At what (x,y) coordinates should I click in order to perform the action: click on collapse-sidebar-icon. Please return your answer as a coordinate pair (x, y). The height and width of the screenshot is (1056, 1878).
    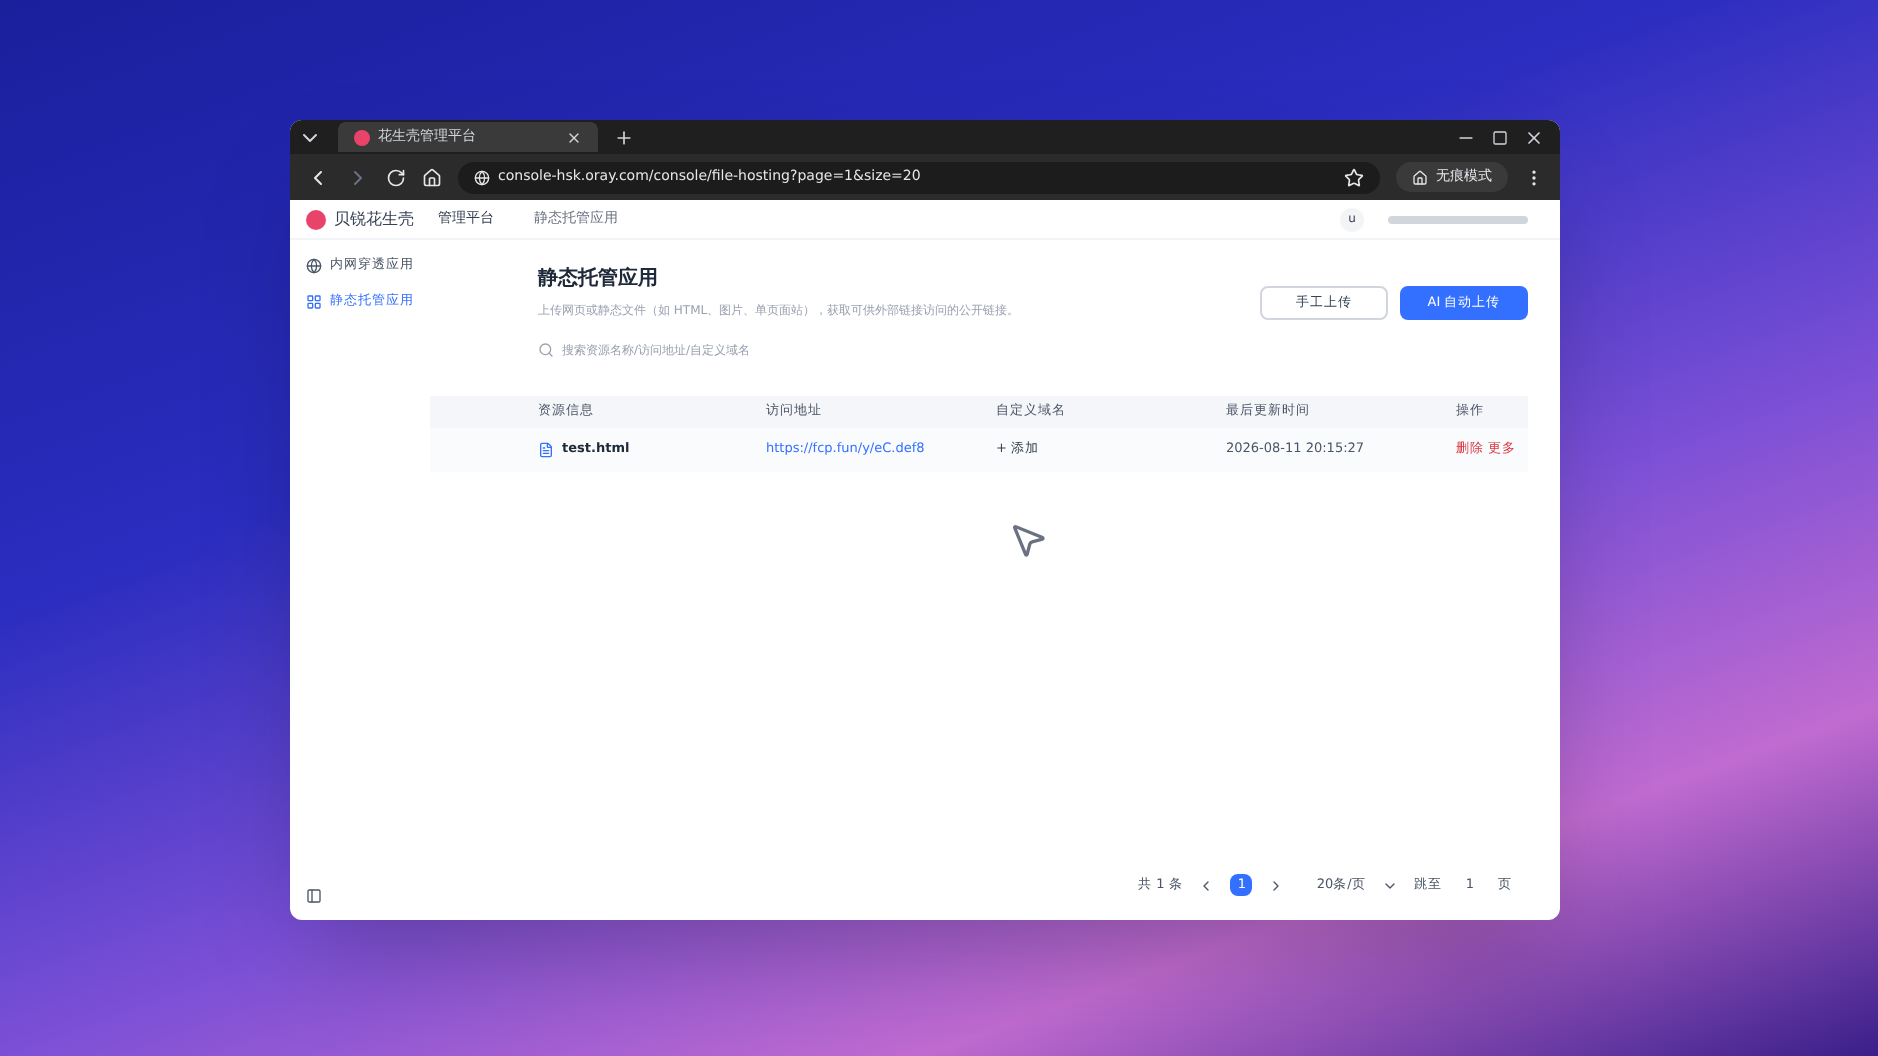
    Looking at the image, I should click on (314, 896).